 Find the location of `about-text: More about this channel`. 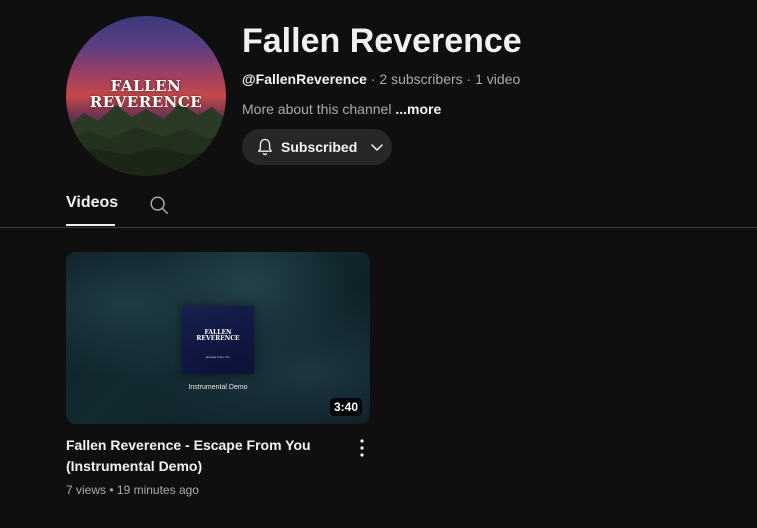

about-text: More about this channel is located at coordinates (317, 109).